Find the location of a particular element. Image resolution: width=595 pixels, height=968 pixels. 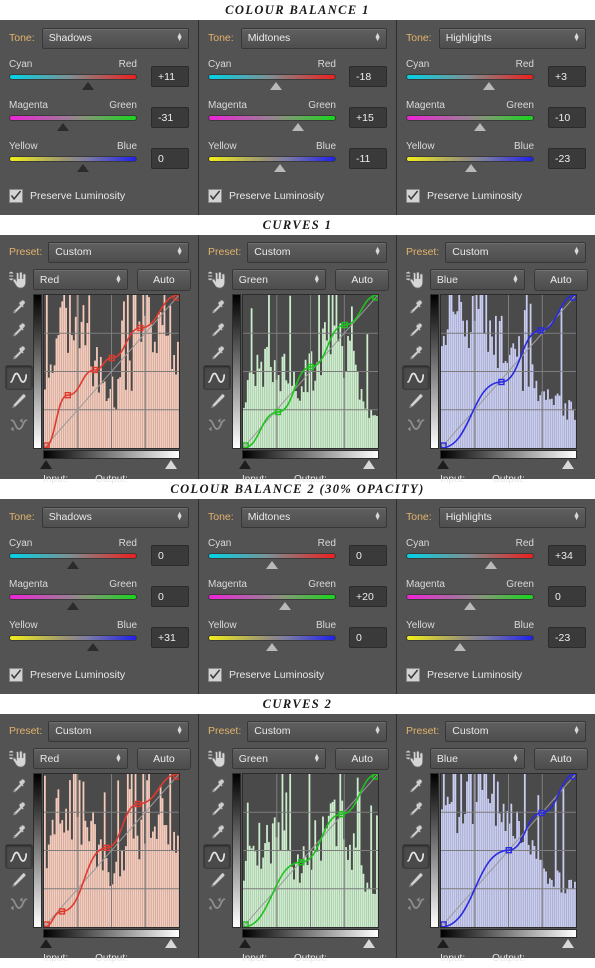

slider-value-box: -18 is located at coordinates (368, 76).